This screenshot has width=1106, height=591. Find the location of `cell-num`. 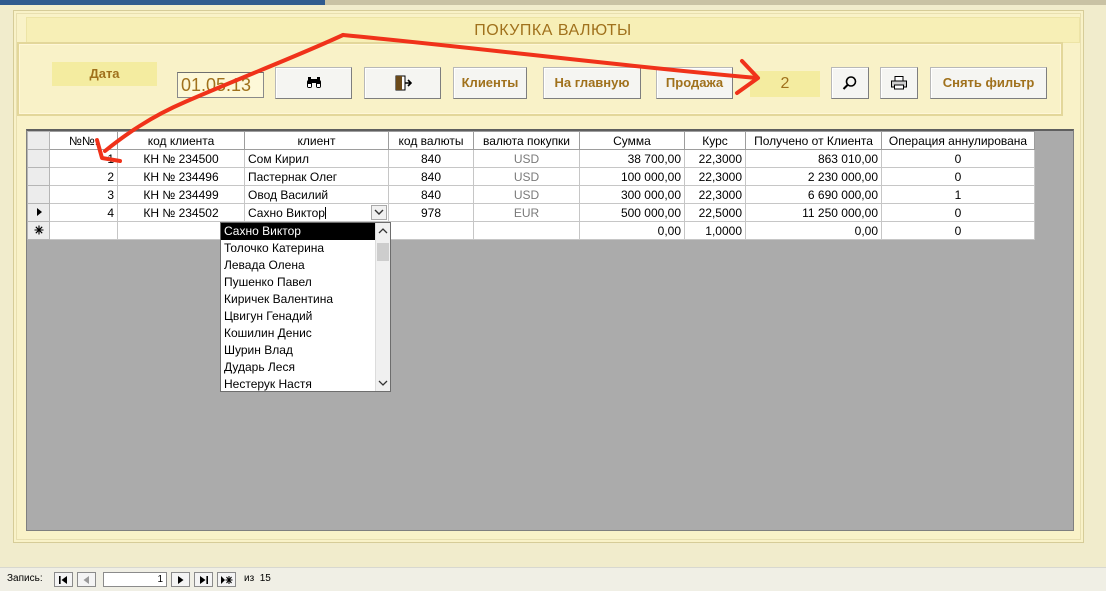

cell-num is located at coordinates (83, 230).